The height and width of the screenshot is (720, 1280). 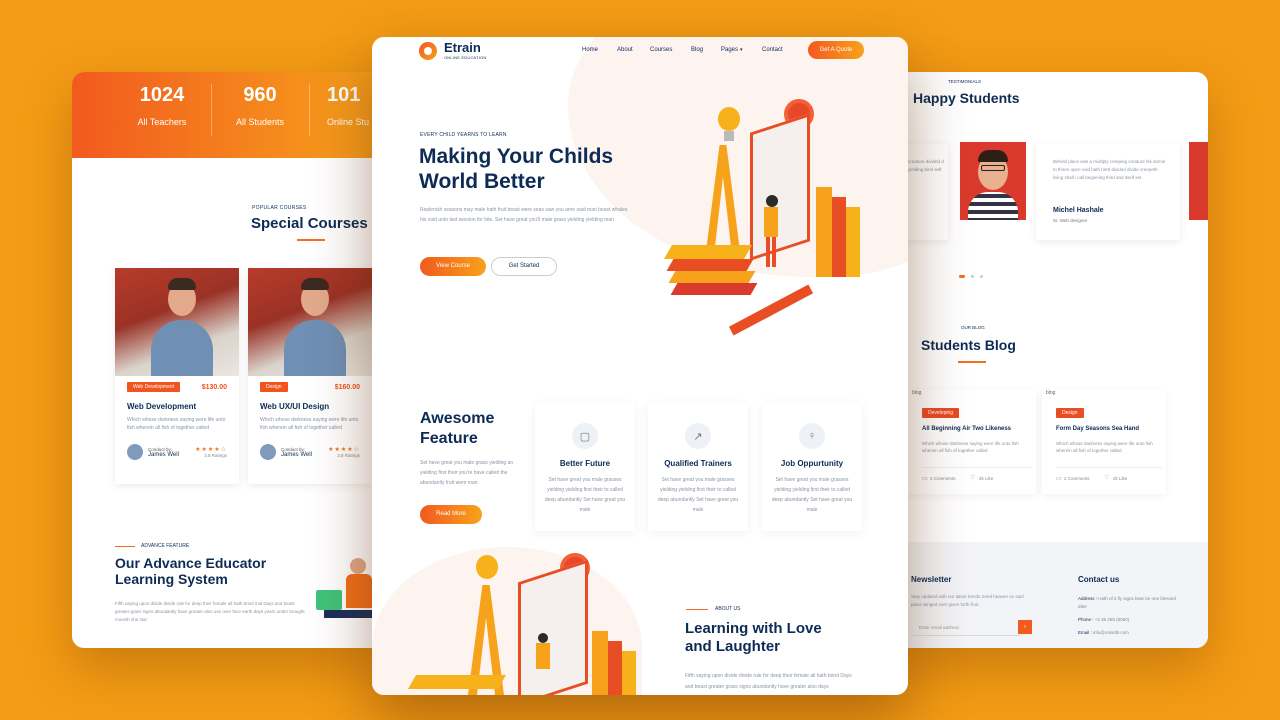 What do you see at coordinates (463, 135) in the screenshot?
I see `hero-kicker: EVERY CHILD YEARNS TO LEARN` at bounding box center [463, 135].